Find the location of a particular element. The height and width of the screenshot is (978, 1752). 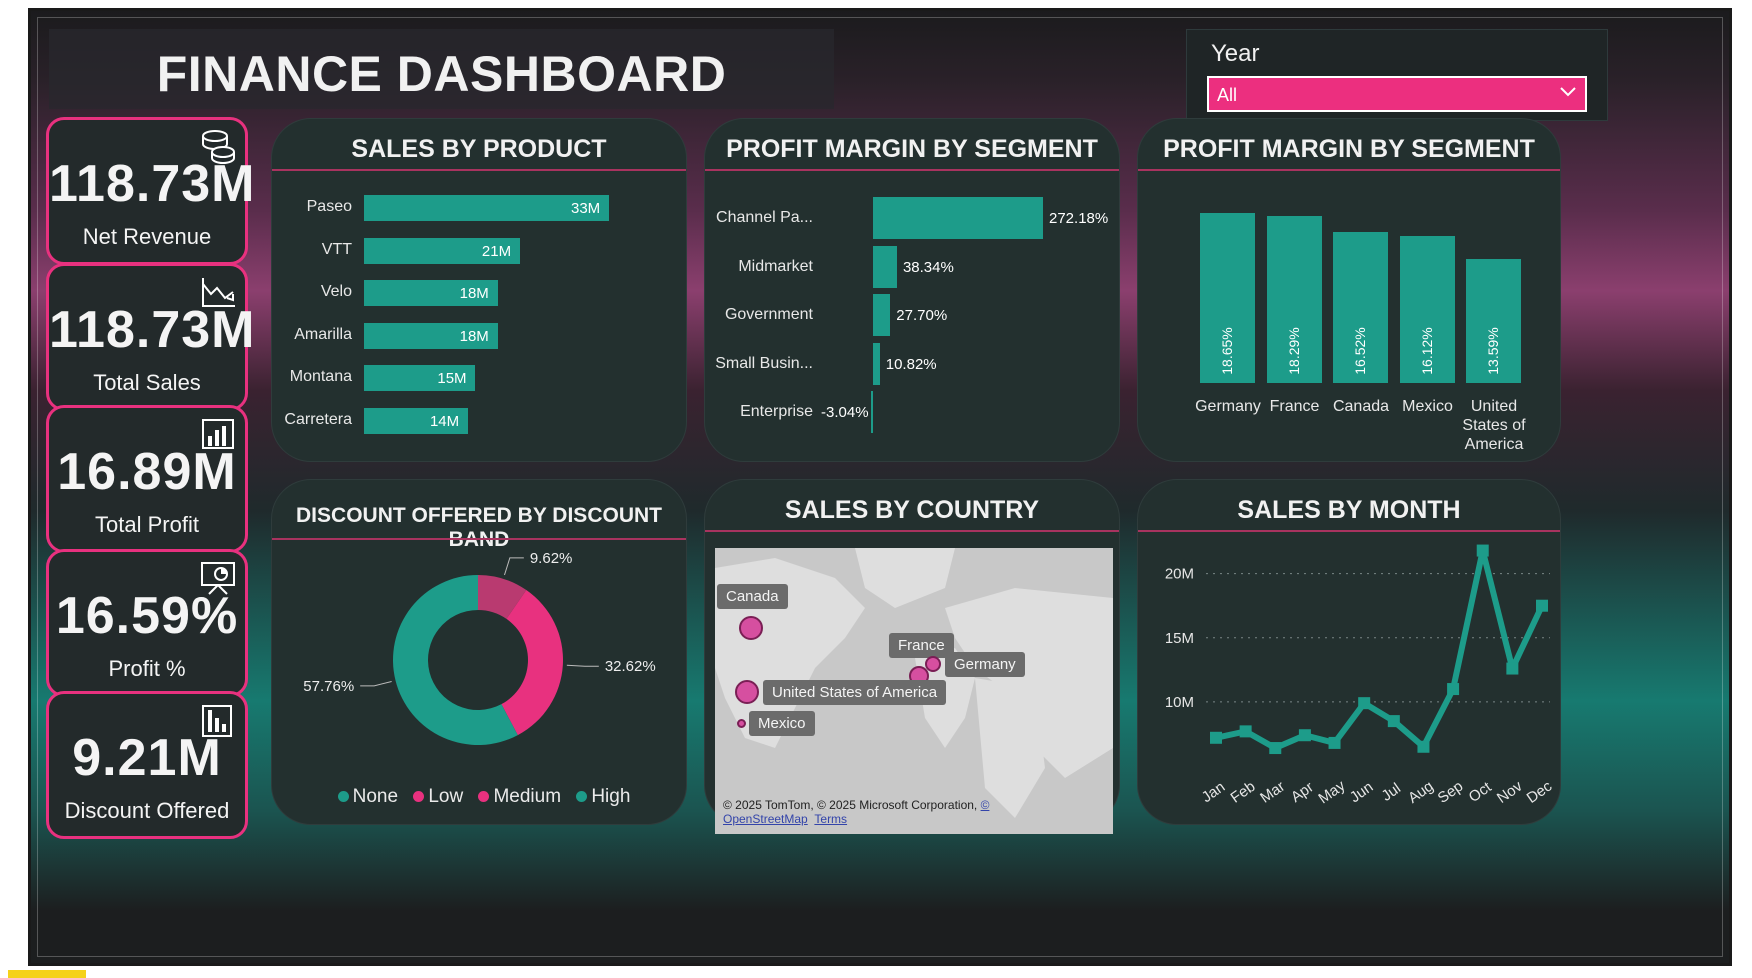

segment-label: Government is located at coordinates (768, 314).